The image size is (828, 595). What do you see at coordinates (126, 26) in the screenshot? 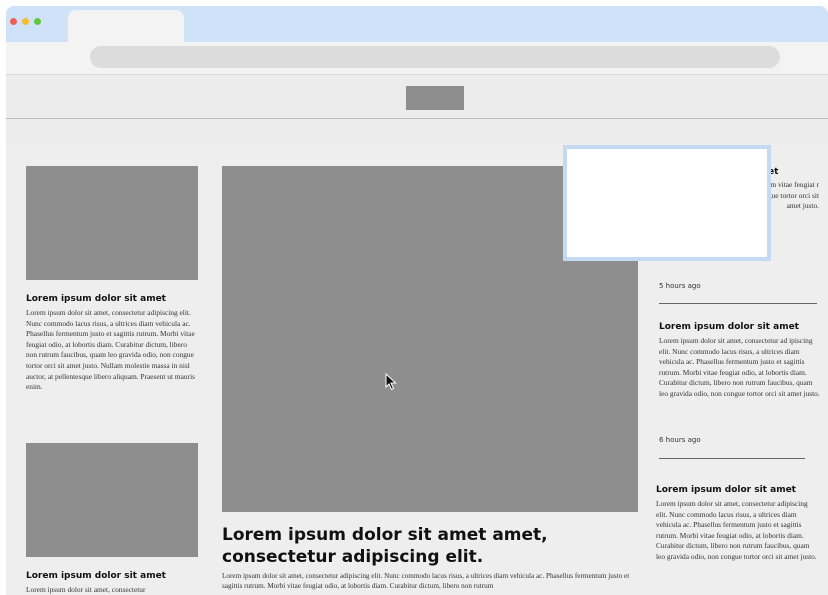
I see `browser-tab` at bounding box center [126, 26].